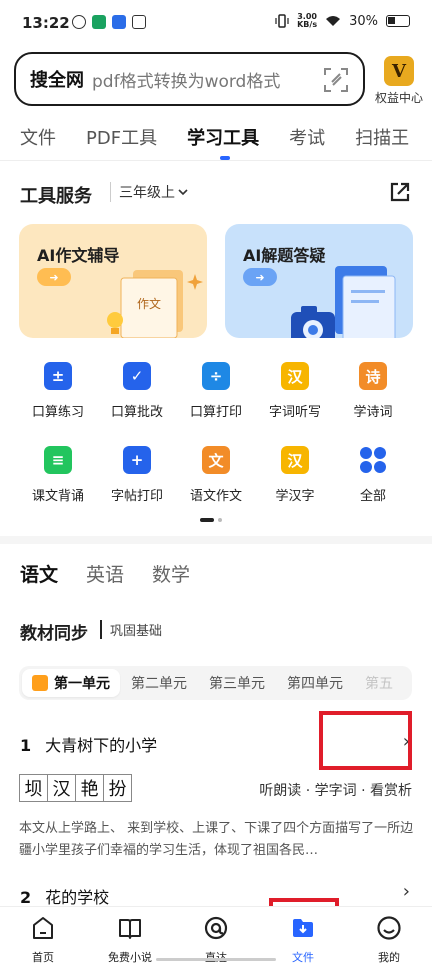 The image size is (432, 964). What do you see at coordinates (373, 460) in the screenshot?
I see `grid-apps-icon` at bounding box center [373, 460].